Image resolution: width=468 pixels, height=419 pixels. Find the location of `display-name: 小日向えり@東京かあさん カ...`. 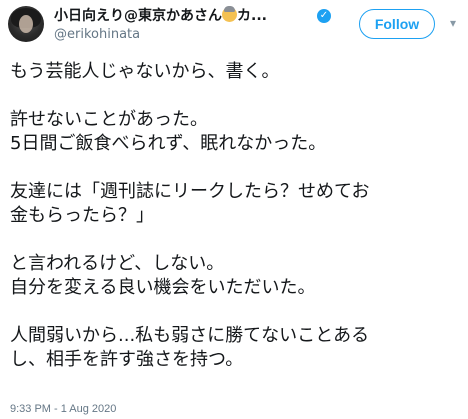

display-name: 小日向えり@東京かあさん カ... is located at coordinates (160, 15).